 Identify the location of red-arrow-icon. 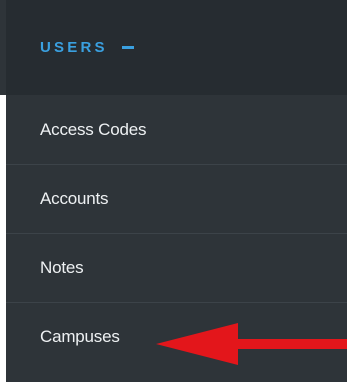
(251, 344).